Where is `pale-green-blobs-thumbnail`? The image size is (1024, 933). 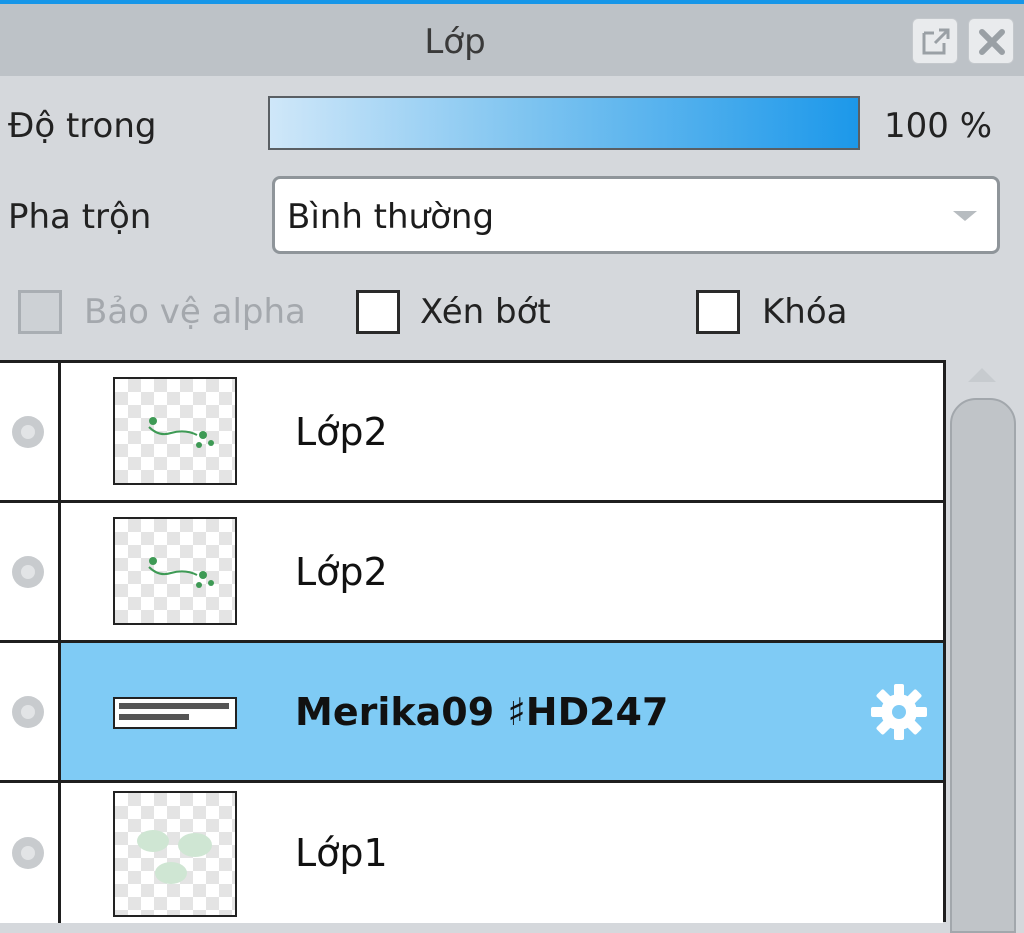 pale-green-blobs-thumbnail is located at coordinates (174, 857).